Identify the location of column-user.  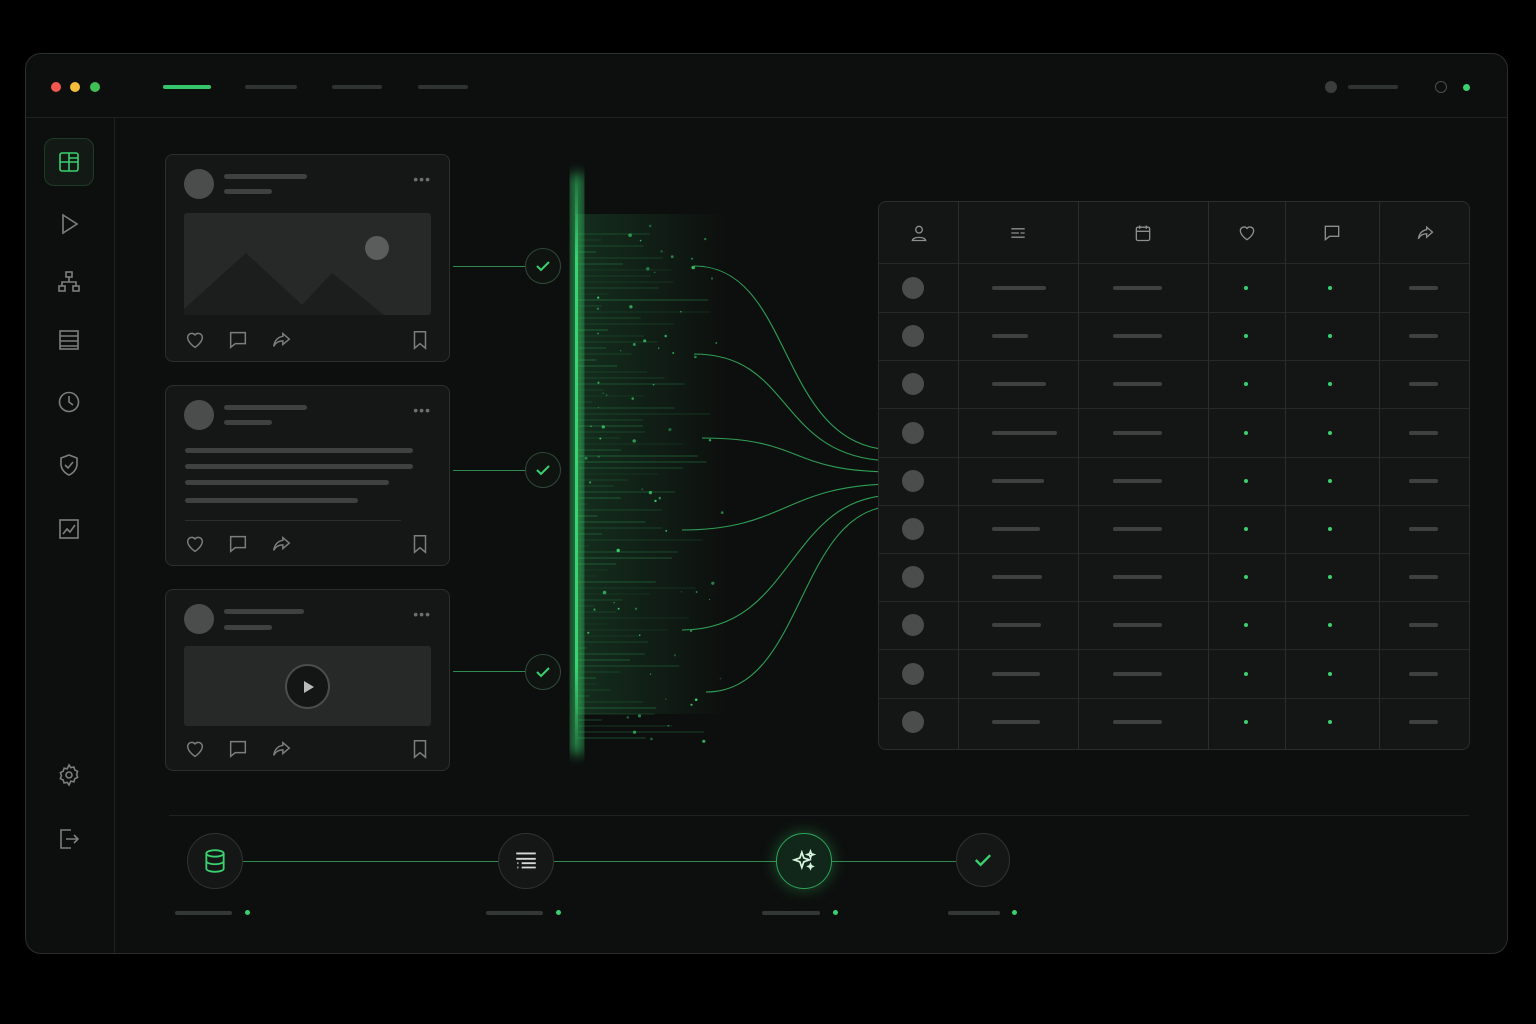
(918, 233).